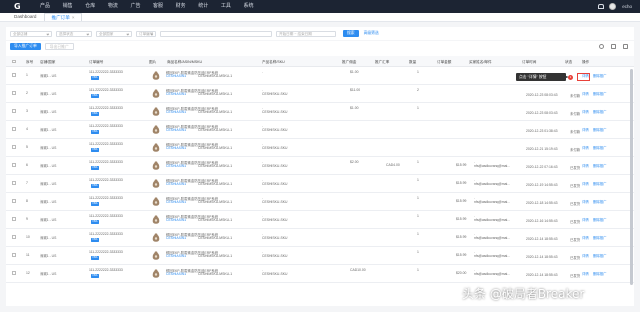 Image resolution: width=640 pixels, height=312 pixels. What do you see at coordinates (371, 33) in the screenshot?
I see `advanced-filter-link: 高级筛选` at bounding box center [371, 33].